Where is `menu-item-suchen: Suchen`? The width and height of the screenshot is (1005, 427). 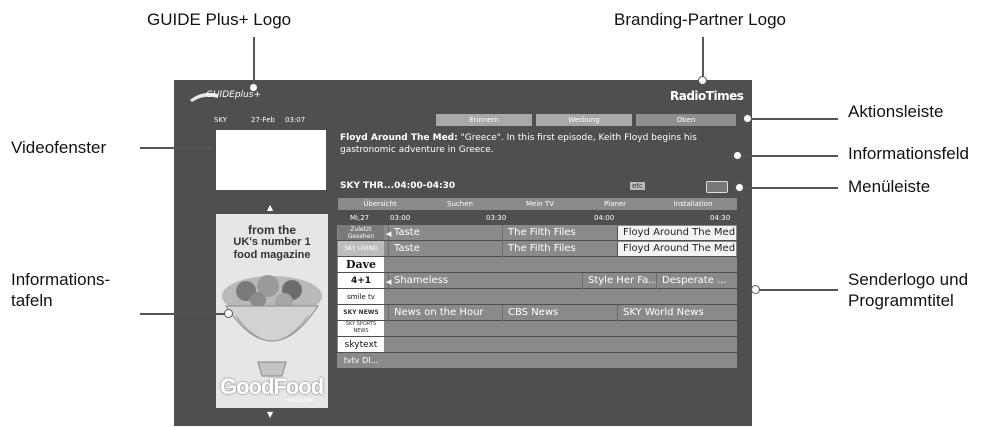 menu-item-suchen: Suchen is located at coordinates (460, 204).